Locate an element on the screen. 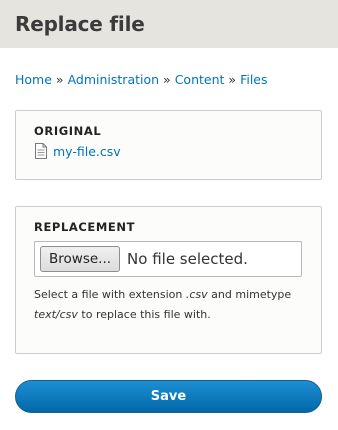  page-header: Replace file is located at coordinates (169, 24).